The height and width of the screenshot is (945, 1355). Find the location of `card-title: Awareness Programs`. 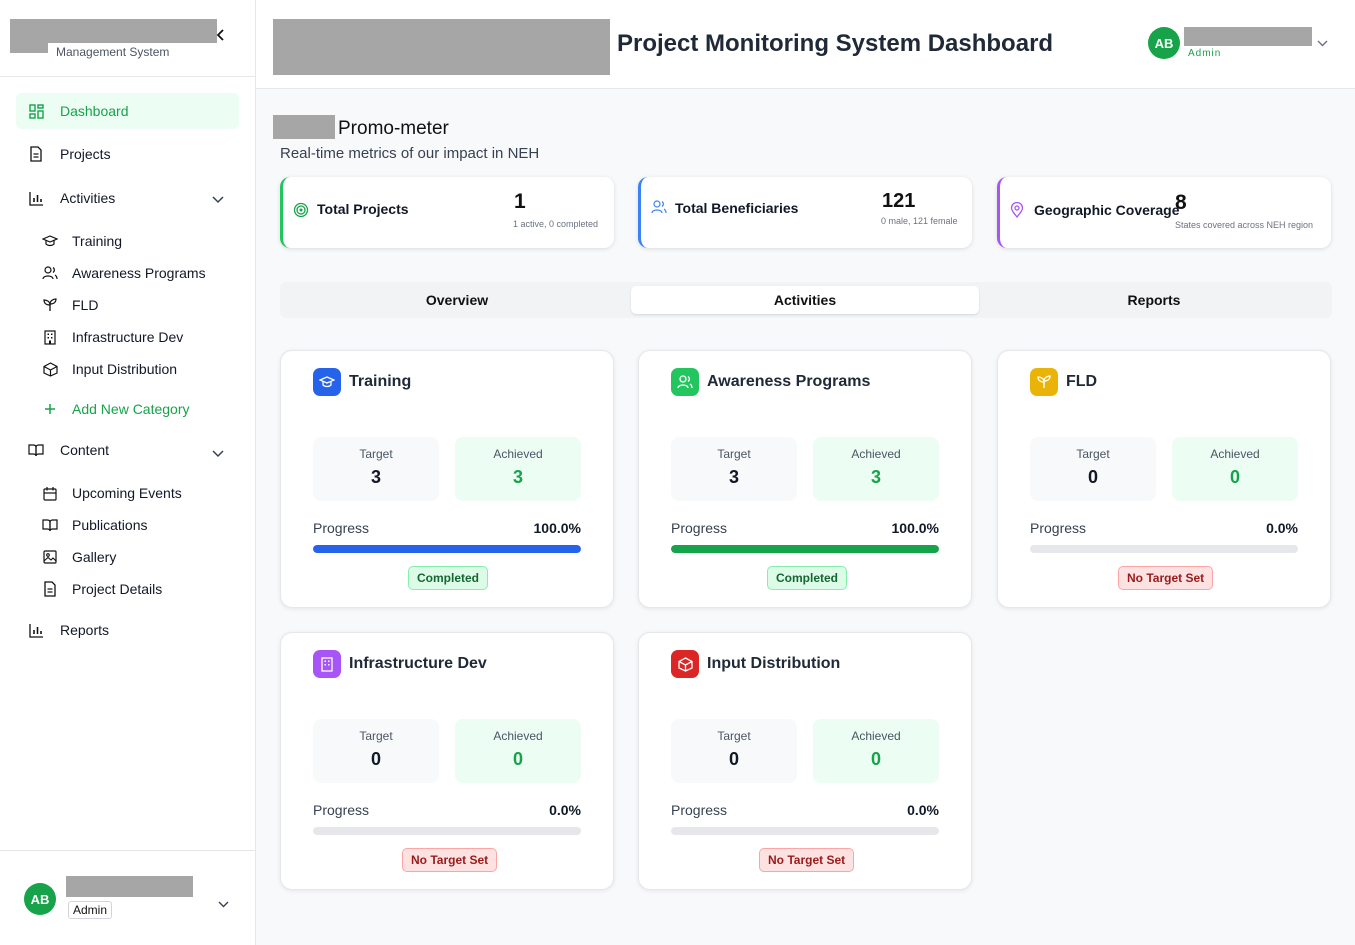

card-title: Awareness Programs is located at coordinates (789, 381).